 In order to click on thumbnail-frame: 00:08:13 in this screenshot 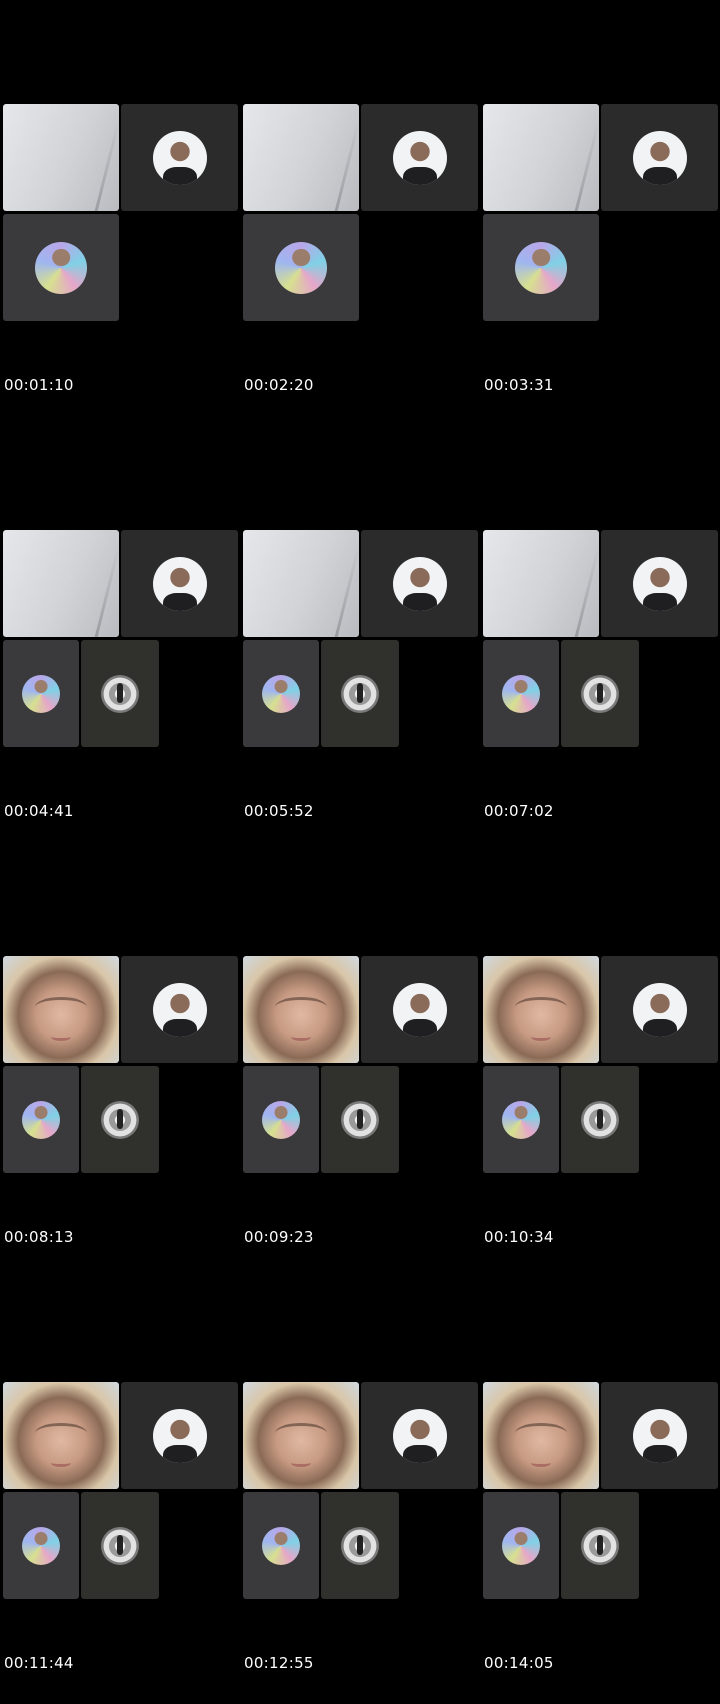, I will do `click(121, 1111)`.